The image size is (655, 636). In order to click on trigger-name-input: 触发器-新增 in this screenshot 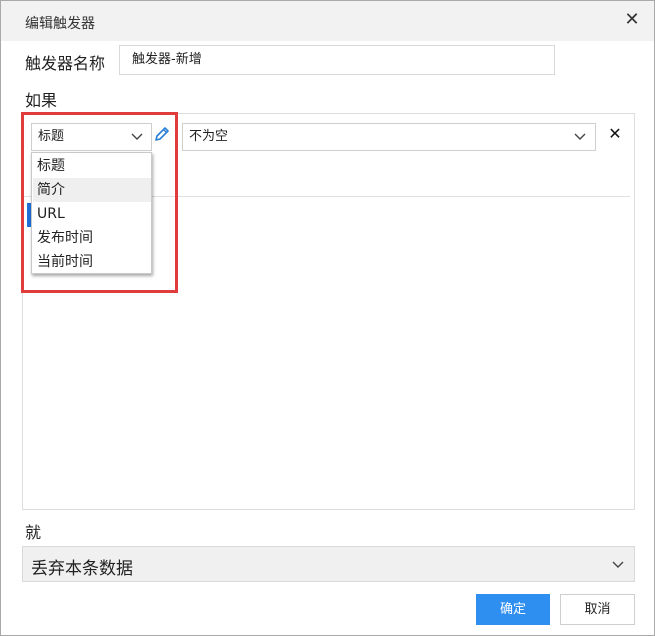, I will do `click(337, 60)`.